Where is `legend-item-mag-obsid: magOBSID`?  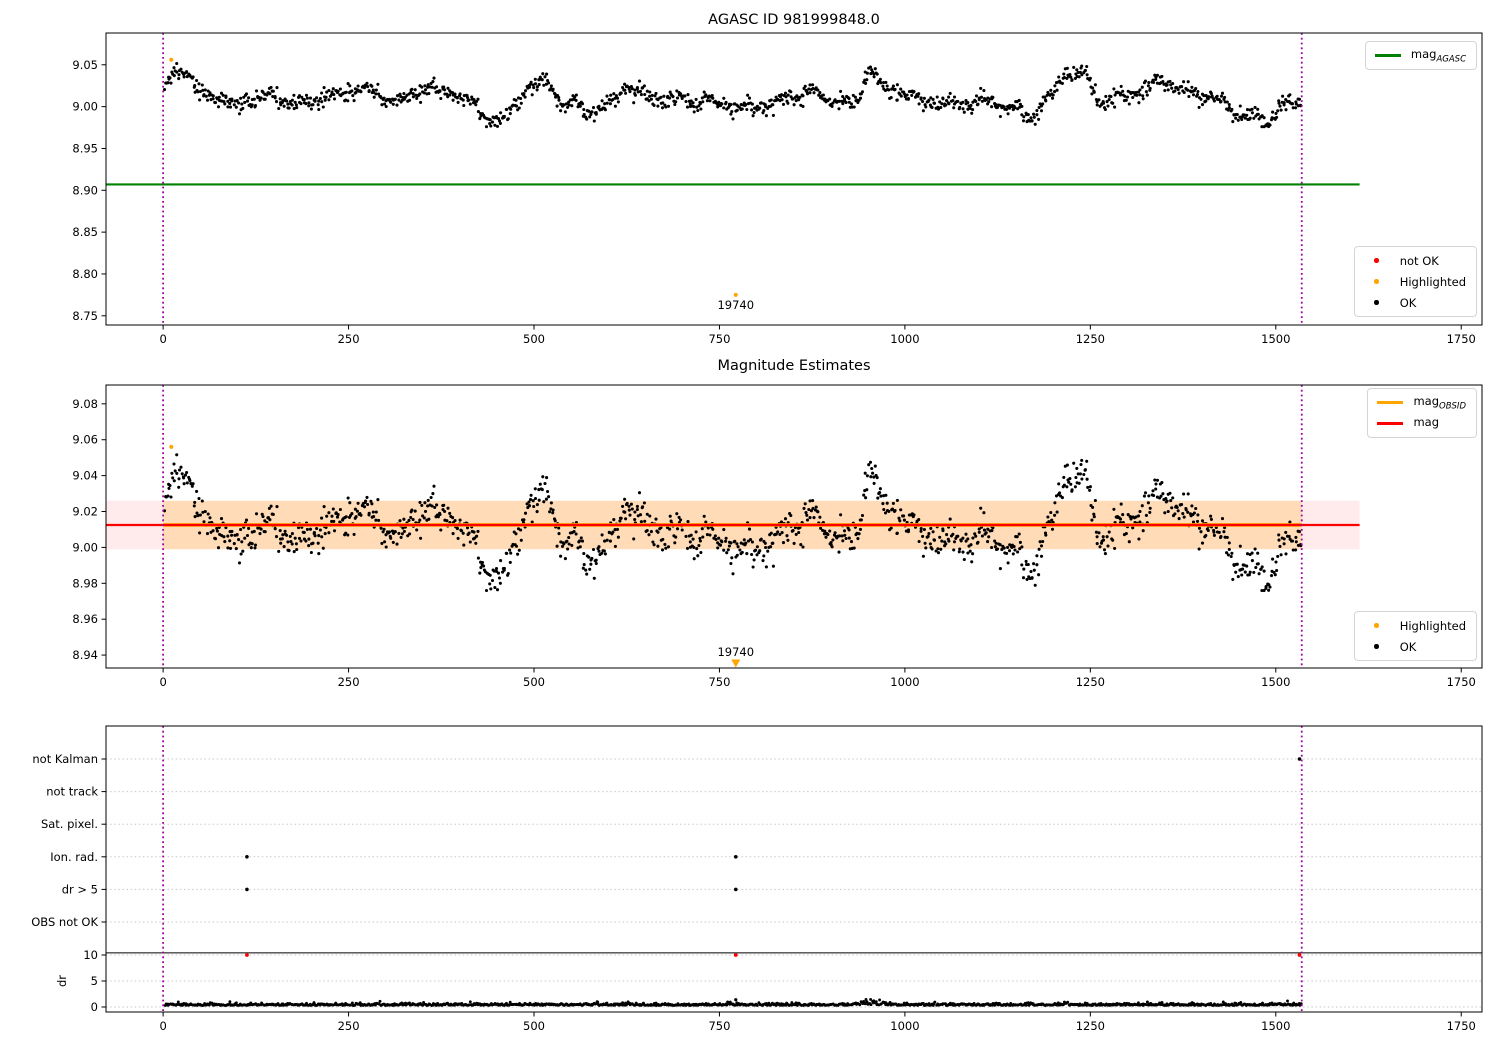 legend-item-mag-obsid: magOBSID is located at coordinates (1421, 402).